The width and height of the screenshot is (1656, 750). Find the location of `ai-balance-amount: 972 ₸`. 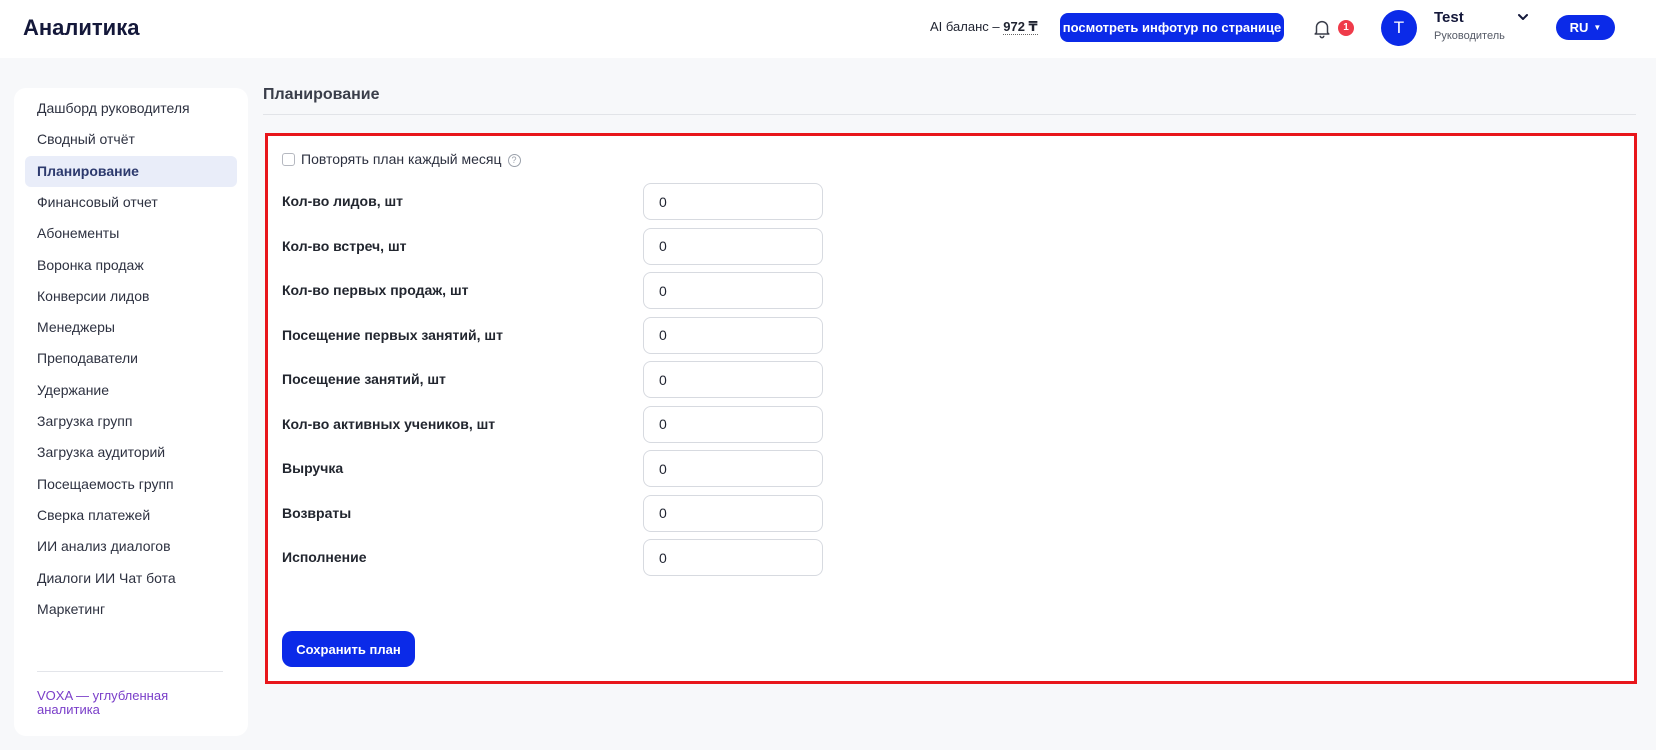

ai-balance-amount: 972 ₸ is located at coordinates (1020, 27).